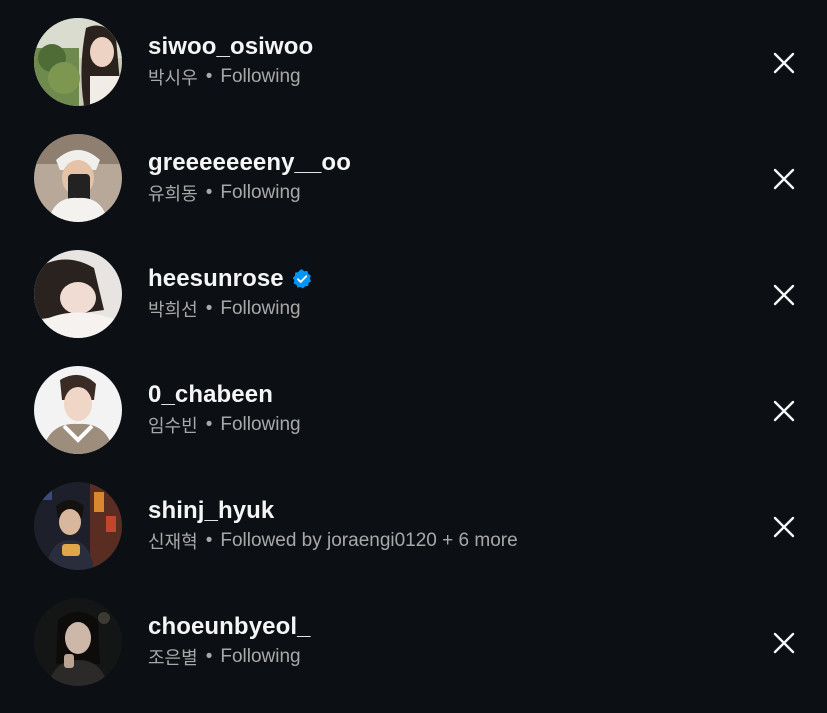 This screenshot has width=827, height=713. I want to click on subtitle: 조은별 • Following, so click(224, 657).